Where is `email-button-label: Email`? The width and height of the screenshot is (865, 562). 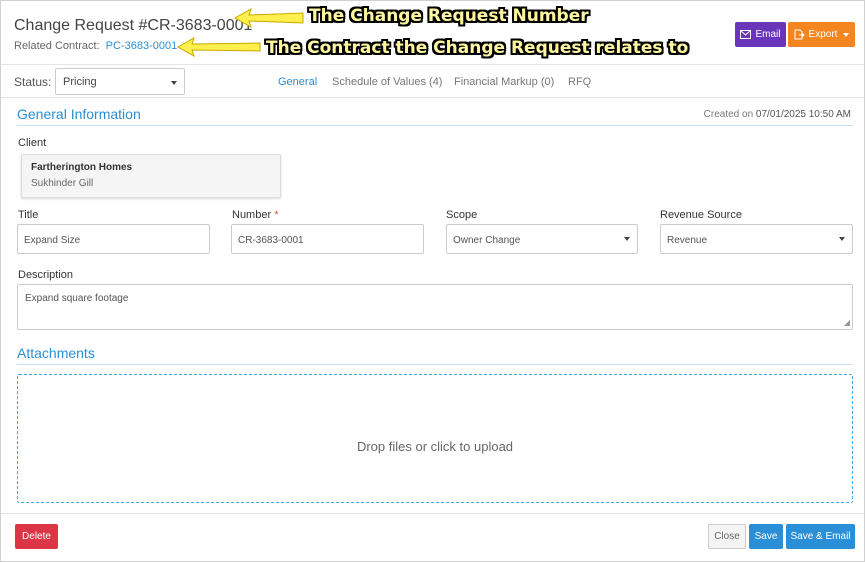 email-button-label: Email is located at coordinates (768, 34).